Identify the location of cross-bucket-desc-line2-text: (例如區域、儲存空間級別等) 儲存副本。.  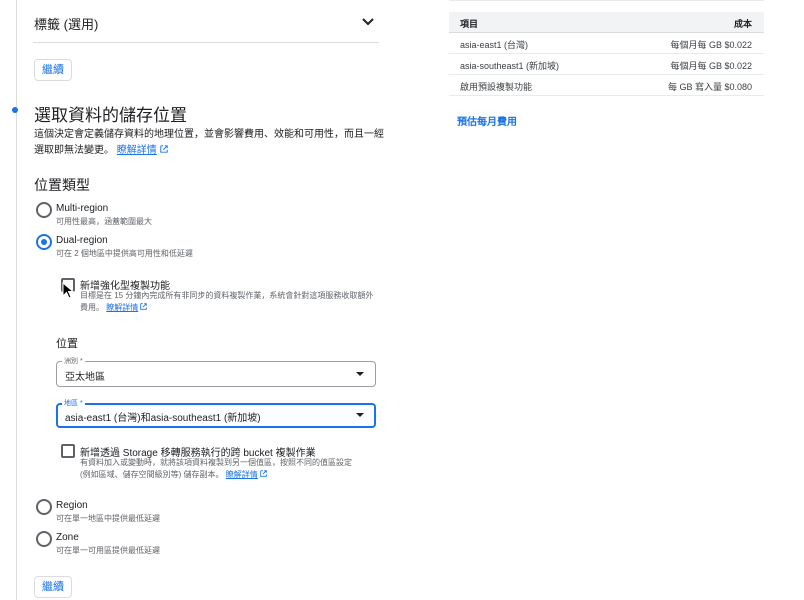
(152, 474).